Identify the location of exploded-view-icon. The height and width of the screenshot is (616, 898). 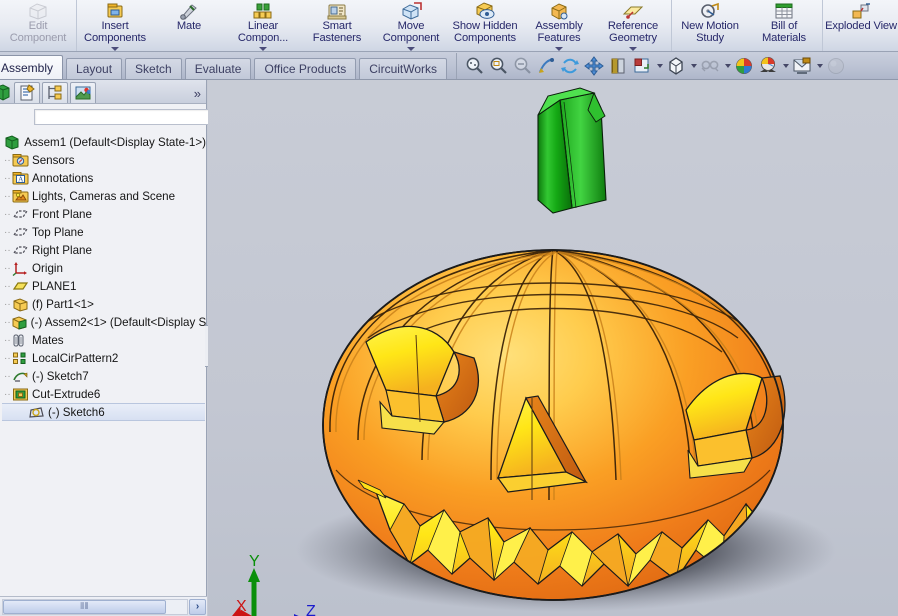
(861, 11).